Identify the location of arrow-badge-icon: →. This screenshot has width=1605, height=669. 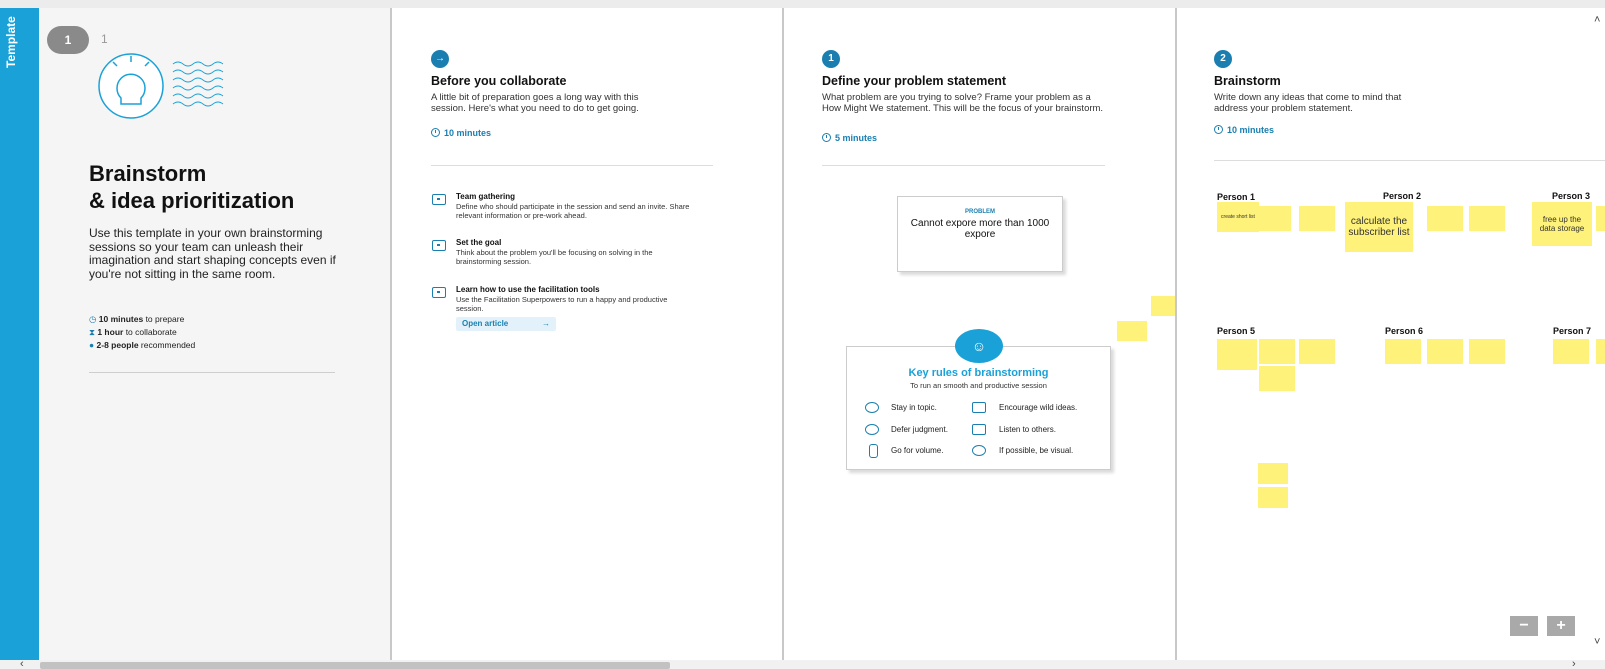
(440, 59).